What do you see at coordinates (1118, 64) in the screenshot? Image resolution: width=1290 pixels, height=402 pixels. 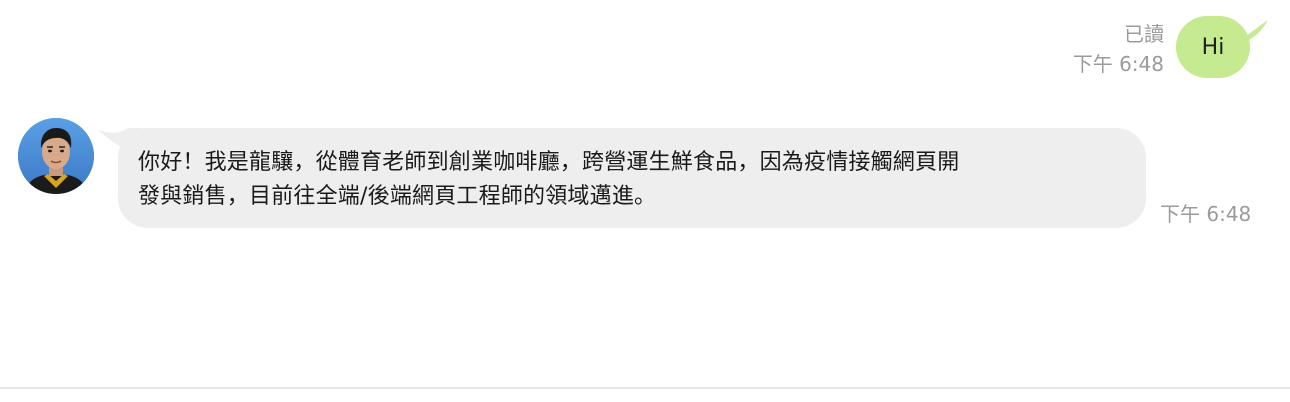 I see `outgoing-timestamp: 下午 6:48` at bounding box center [1118, 64].